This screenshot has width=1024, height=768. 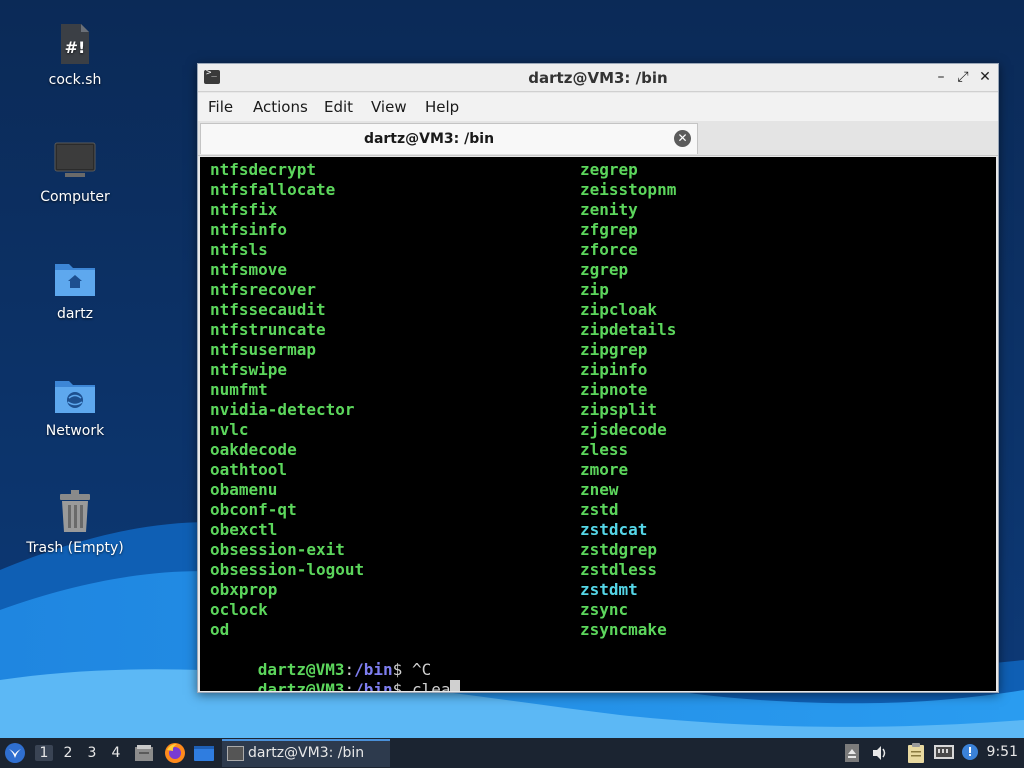 What do you see at coordinates (75, 280) in the screenshot?
I see `home-folder-icon` at bounding box center [75, 280].